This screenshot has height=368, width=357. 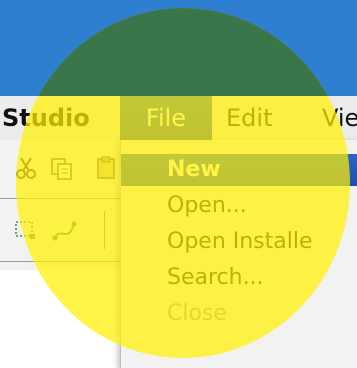 What do you see at coordinates (66, 230) in the screenshot?
I see `curve-icon` at bounding box center [66, 230].